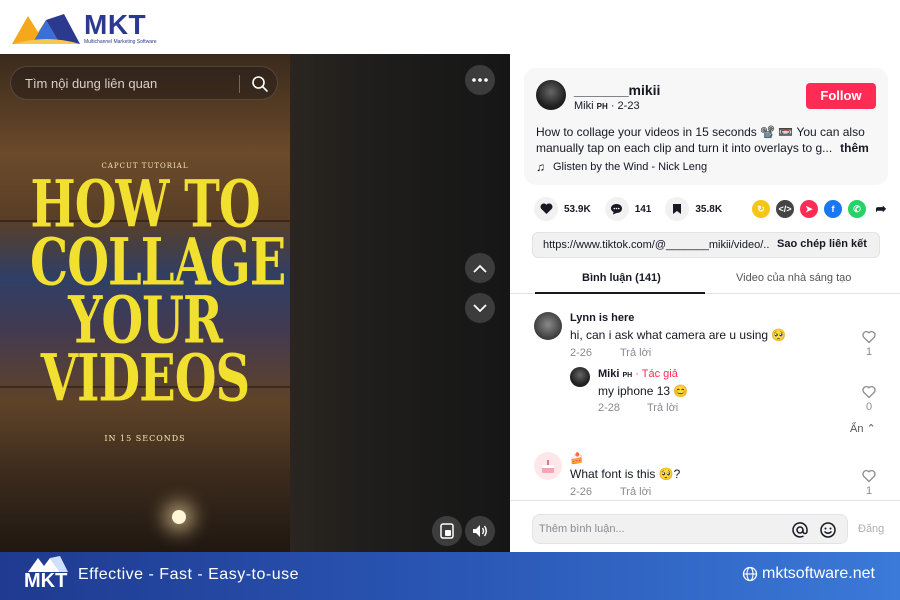  I want to click on like-count: 53.9K, so click(577, 209).